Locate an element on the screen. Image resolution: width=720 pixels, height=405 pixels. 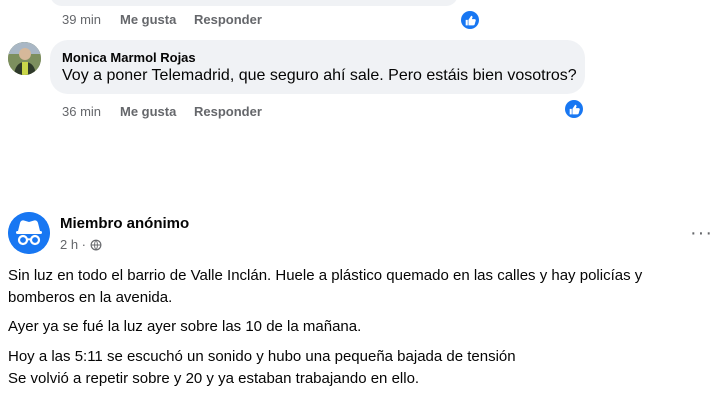
post-time: 2 h · is located at coordinates (73, 244).